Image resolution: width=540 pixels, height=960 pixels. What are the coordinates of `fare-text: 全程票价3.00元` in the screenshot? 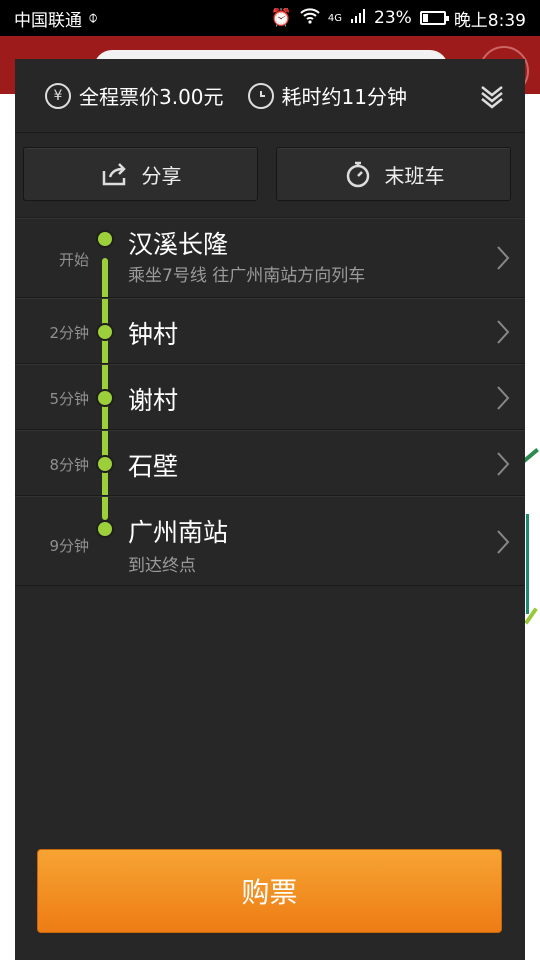 It's located at (151, 97).